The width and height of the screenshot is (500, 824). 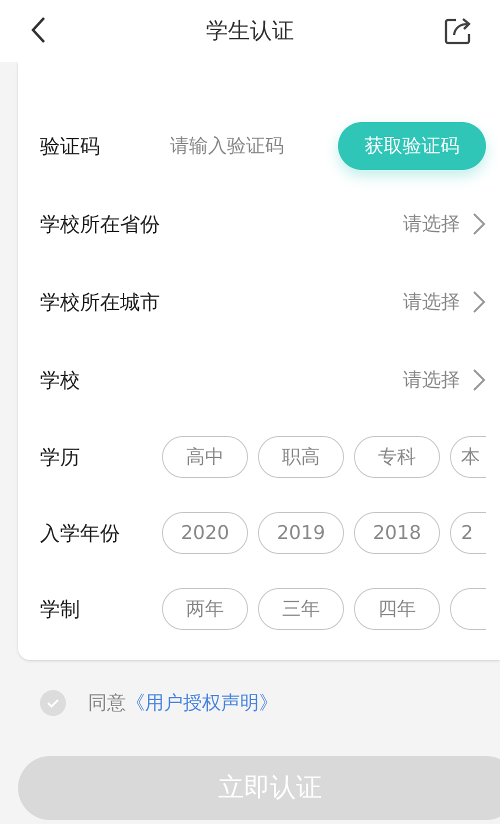 What do you see at coordinates (458, 31) in the screenshot?
I see `share-icon` at bounding box center [458, 31].